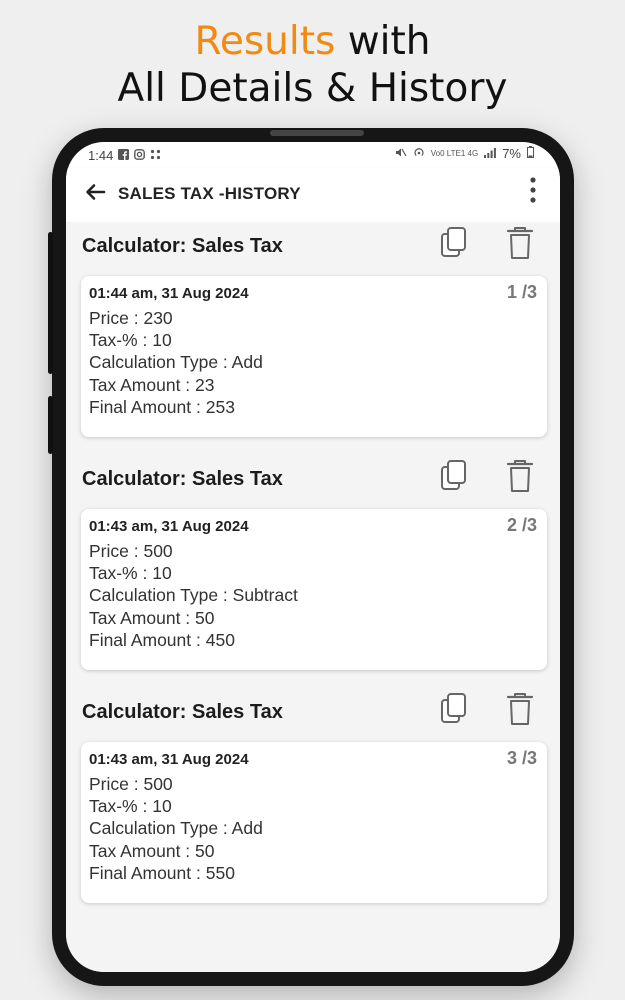 This screenshot has height=1000, width=625. What do you see at coordinates (169, 293) in the screenshot?
I see `result-timestamp: 01:44 am, 31 Aug 2024` at bounding box center [169, 293].